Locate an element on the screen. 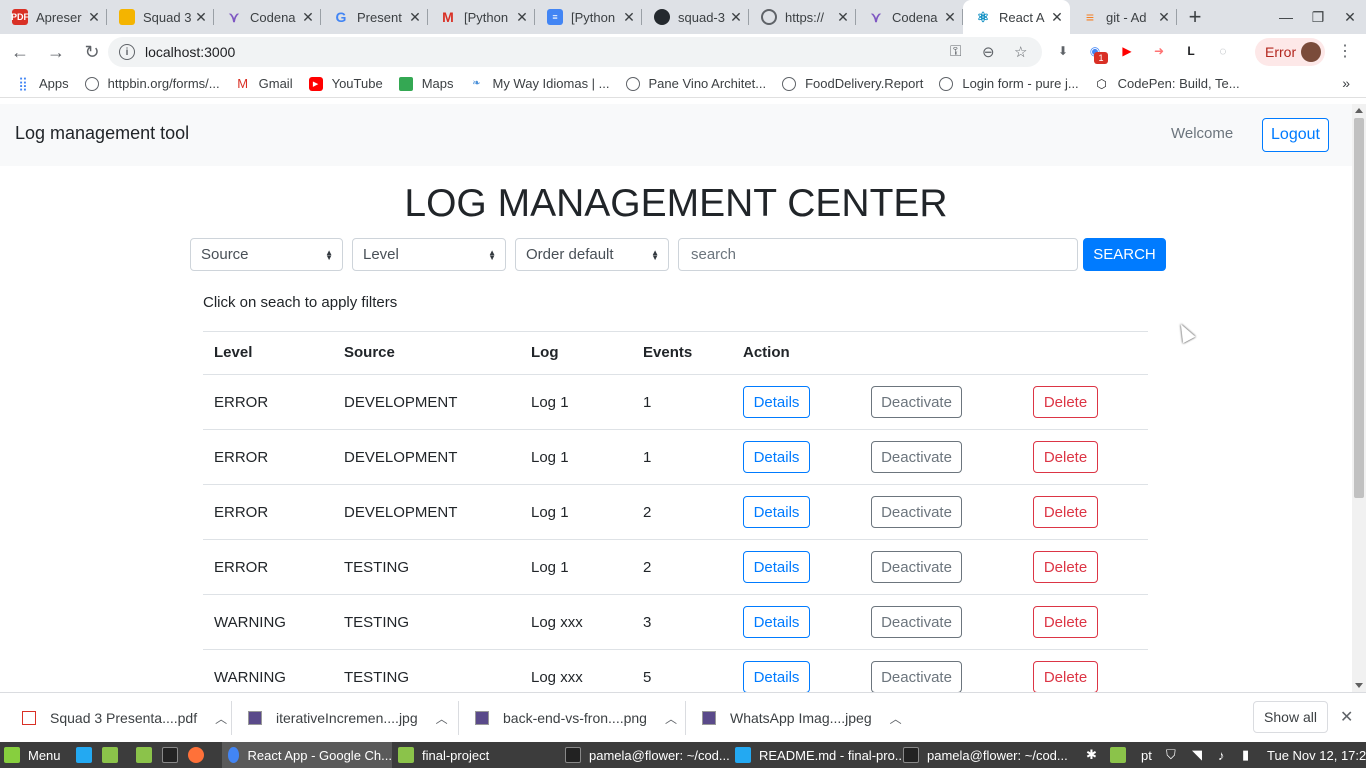 Image resolution: width=1366 pixels, height=768 pixels. battery-icon: ▮ is located at coordinates (1245, 755).